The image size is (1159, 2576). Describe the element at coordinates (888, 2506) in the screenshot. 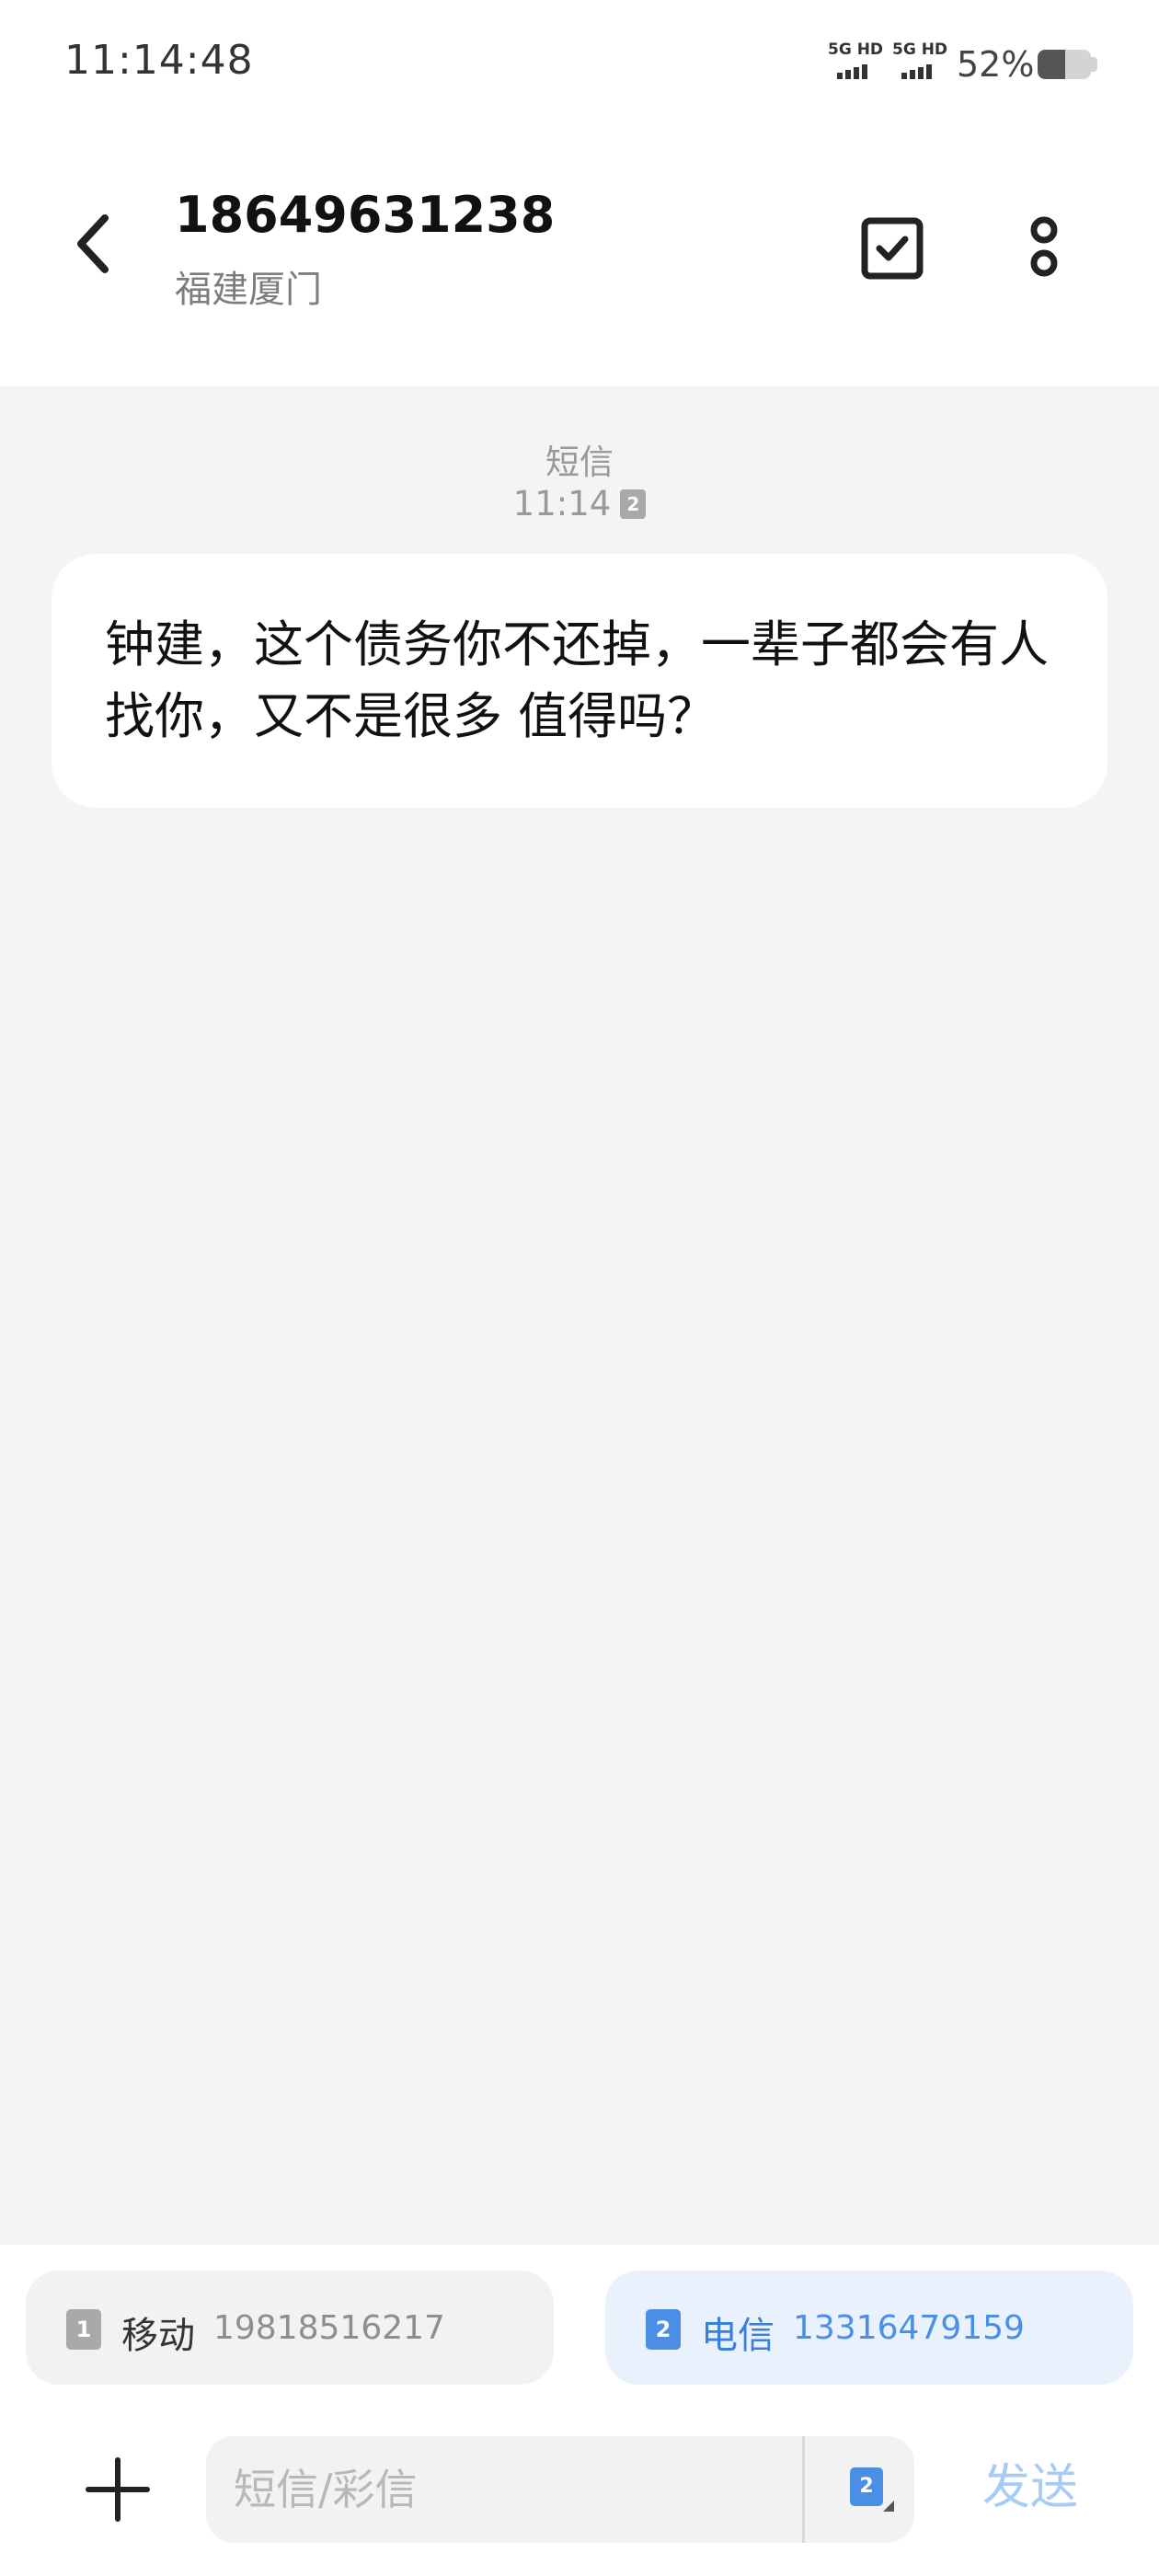

I see `dropdown-corner-icon` at that location.